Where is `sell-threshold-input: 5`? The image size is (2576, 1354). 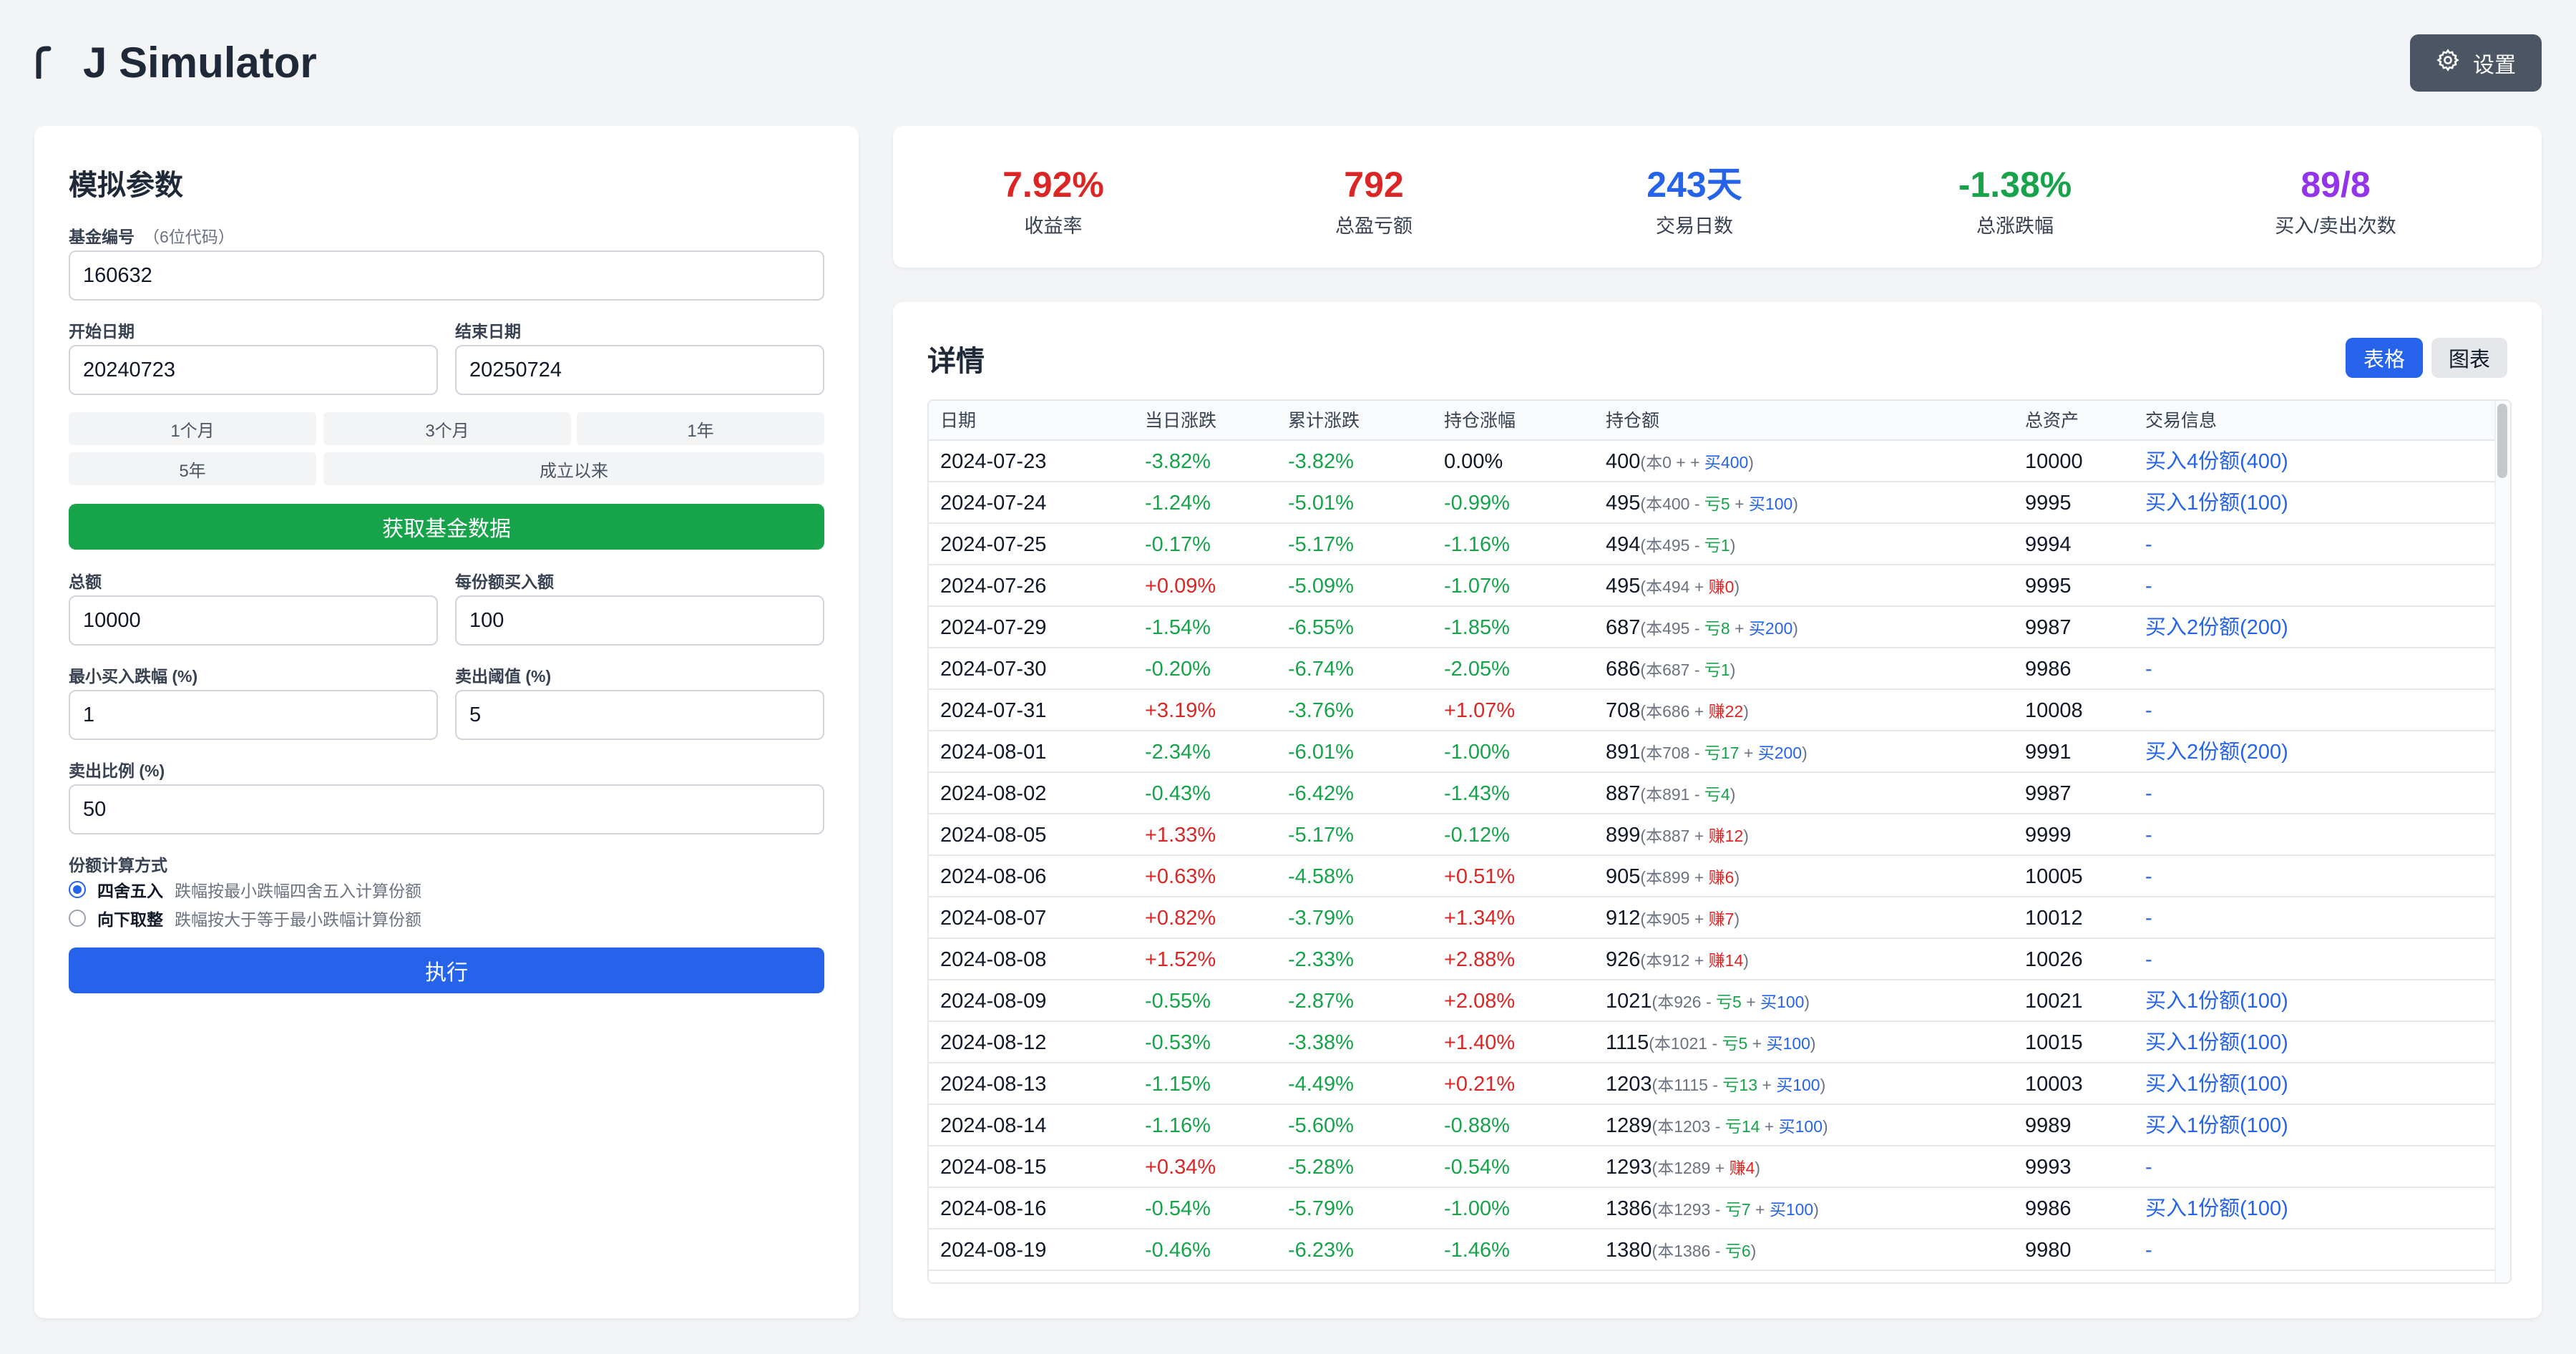 sell-threshold-input: 5 is located at coordinates (639, 715).